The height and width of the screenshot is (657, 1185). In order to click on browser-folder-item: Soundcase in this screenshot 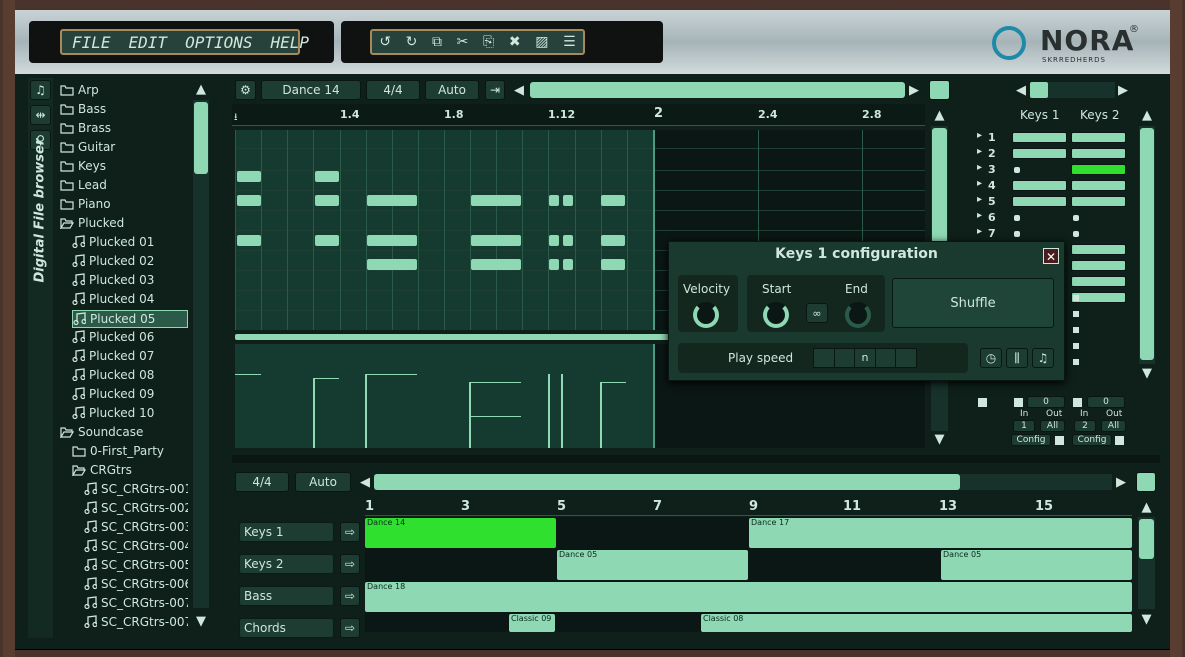, I will do `click(124, 433)`.